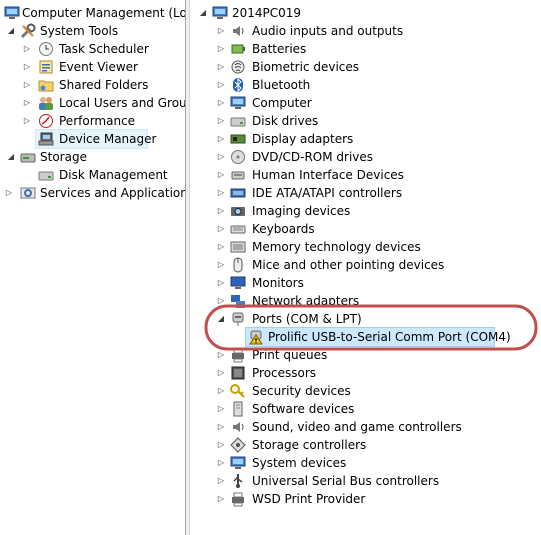 This screenshot has height=535, width=541. I want to click on tree-item-imaging-devices: ▷ Imaging devices, so click(360, 211).